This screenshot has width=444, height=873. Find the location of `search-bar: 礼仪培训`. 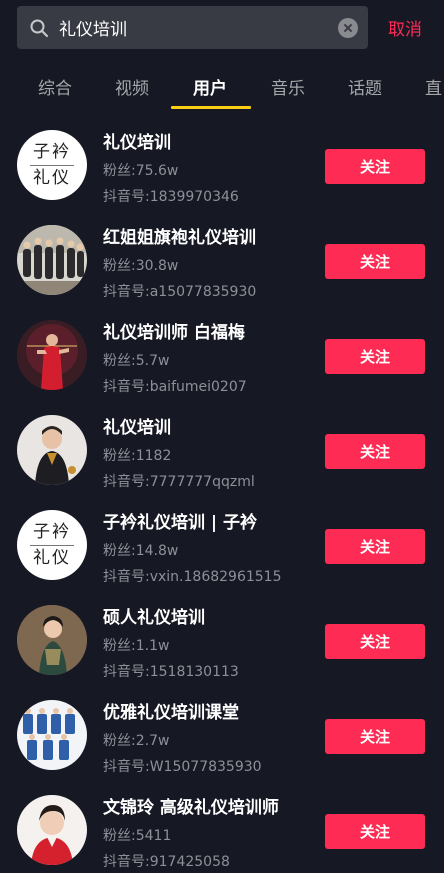

search-bar: 礼仪培训 is located at coordinates (192, 27).